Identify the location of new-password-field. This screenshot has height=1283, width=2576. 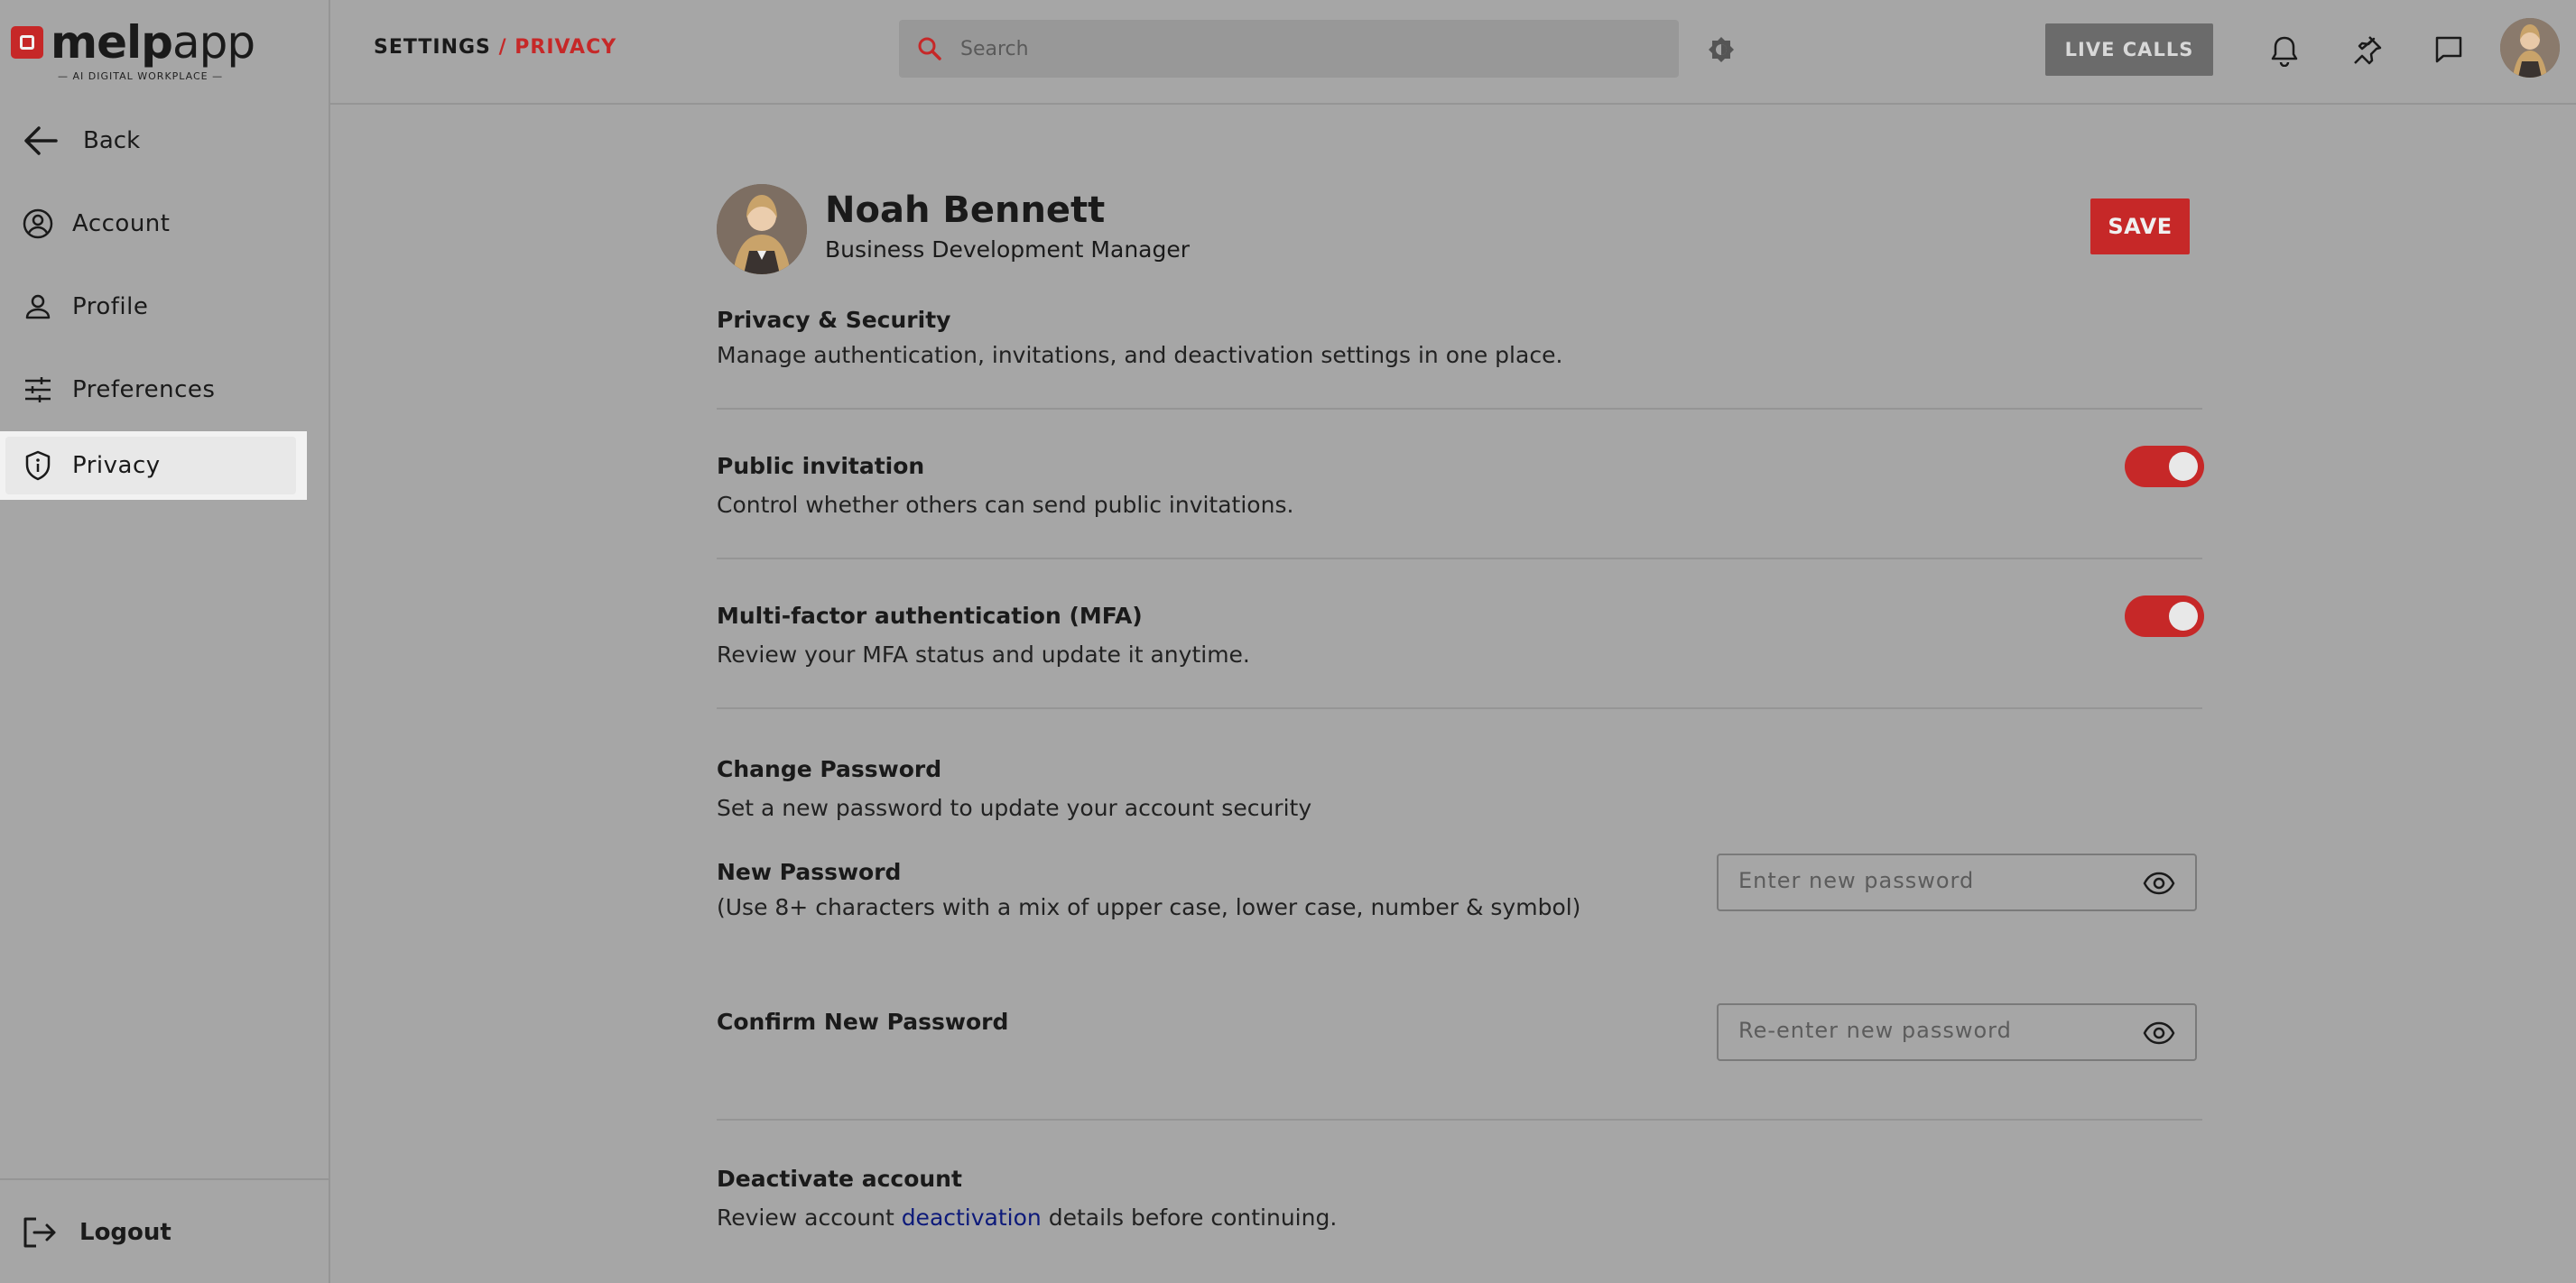
(1957, 883).